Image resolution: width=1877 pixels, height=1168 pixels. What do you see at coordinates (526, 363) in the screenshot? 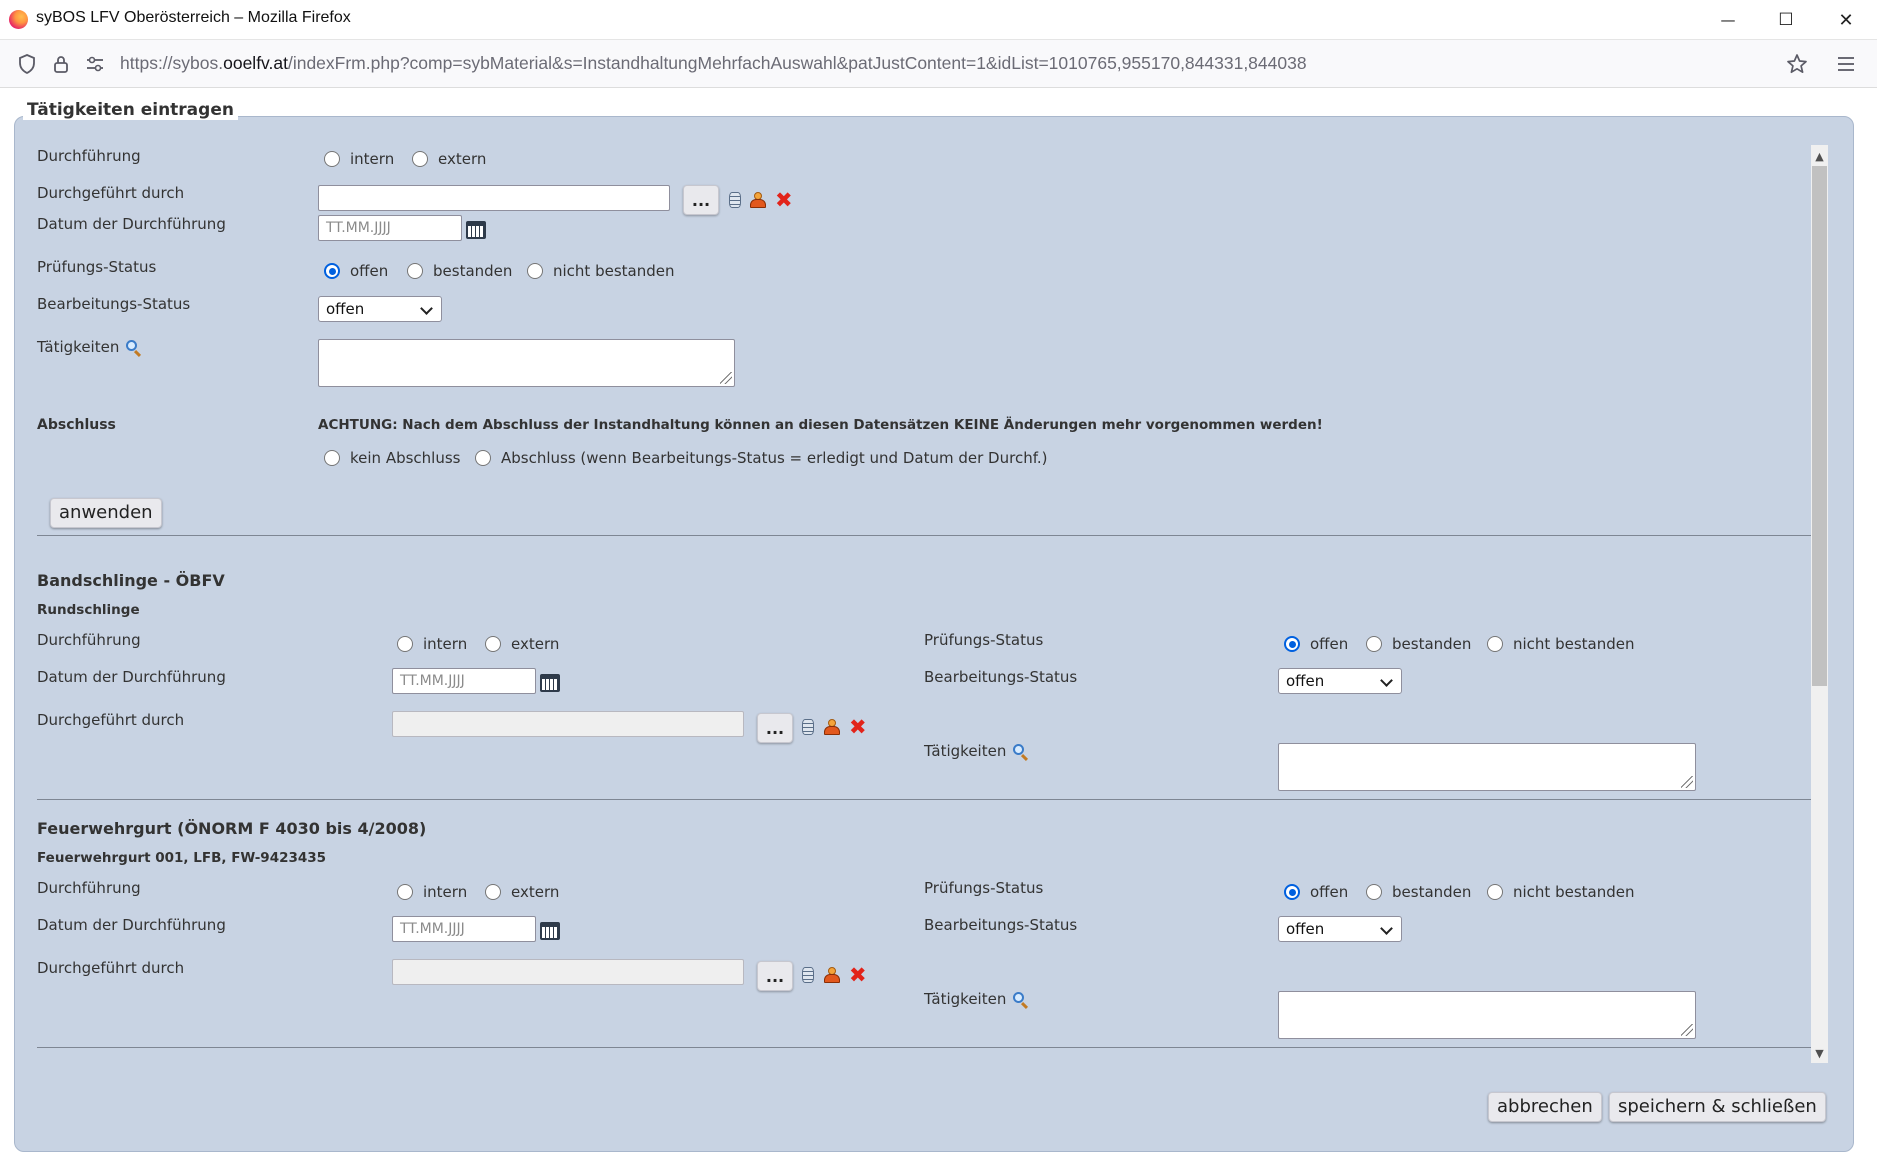
I see `taetigkeiten-textarea` at bounding box center [526, 363].